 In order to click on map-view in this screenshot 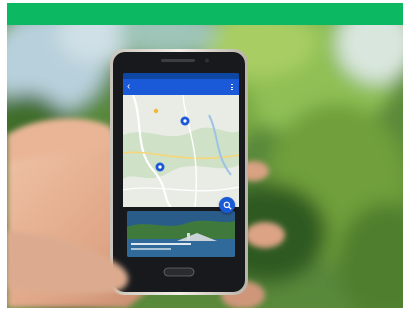, I will do `click(181, 151)`.